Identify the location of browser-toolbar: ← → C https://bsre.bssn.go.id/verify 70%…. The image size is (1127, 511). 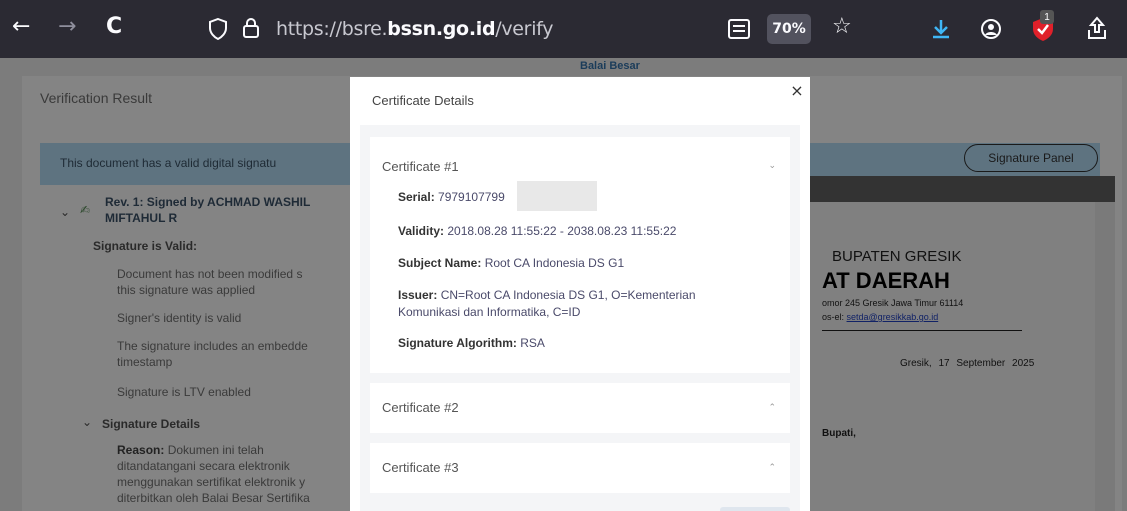
(563, 29).